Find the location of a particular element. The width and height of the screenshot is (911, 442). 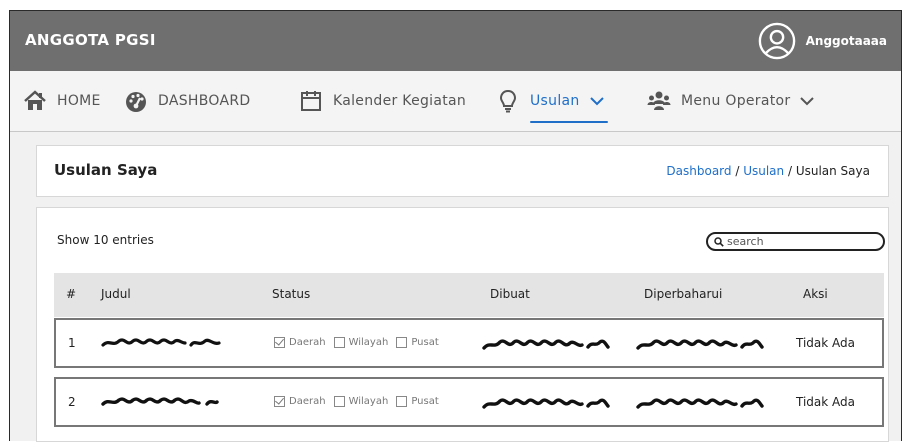

search-icon is located at coordinates (719, 241).